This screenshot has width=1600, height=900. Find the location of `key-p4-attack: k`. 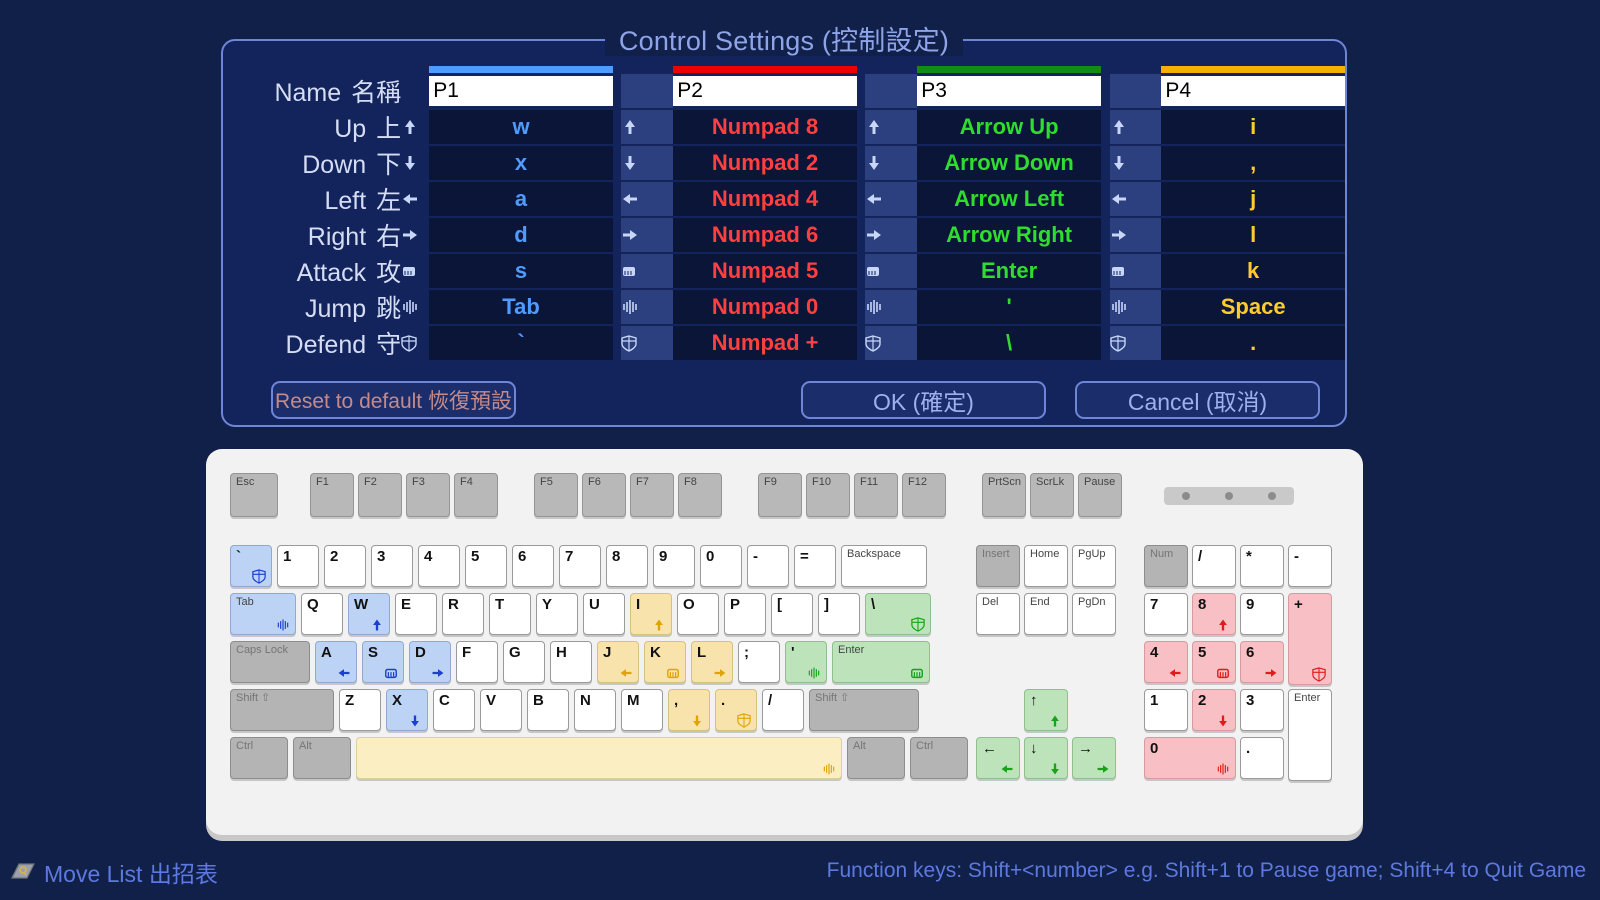

key-p4-attack: k is located at coordinates (1253, 271).